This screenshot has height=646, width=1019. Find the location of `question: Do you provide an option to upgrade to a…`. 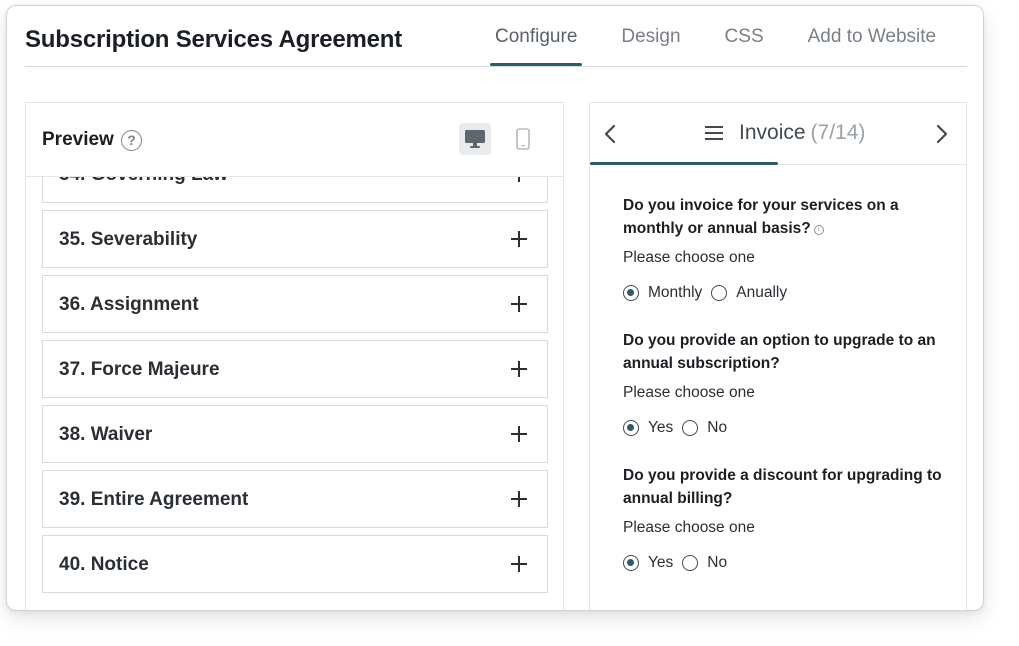

question: Do you provide an option to upgrade to a… is located at coordinates (783, 383).